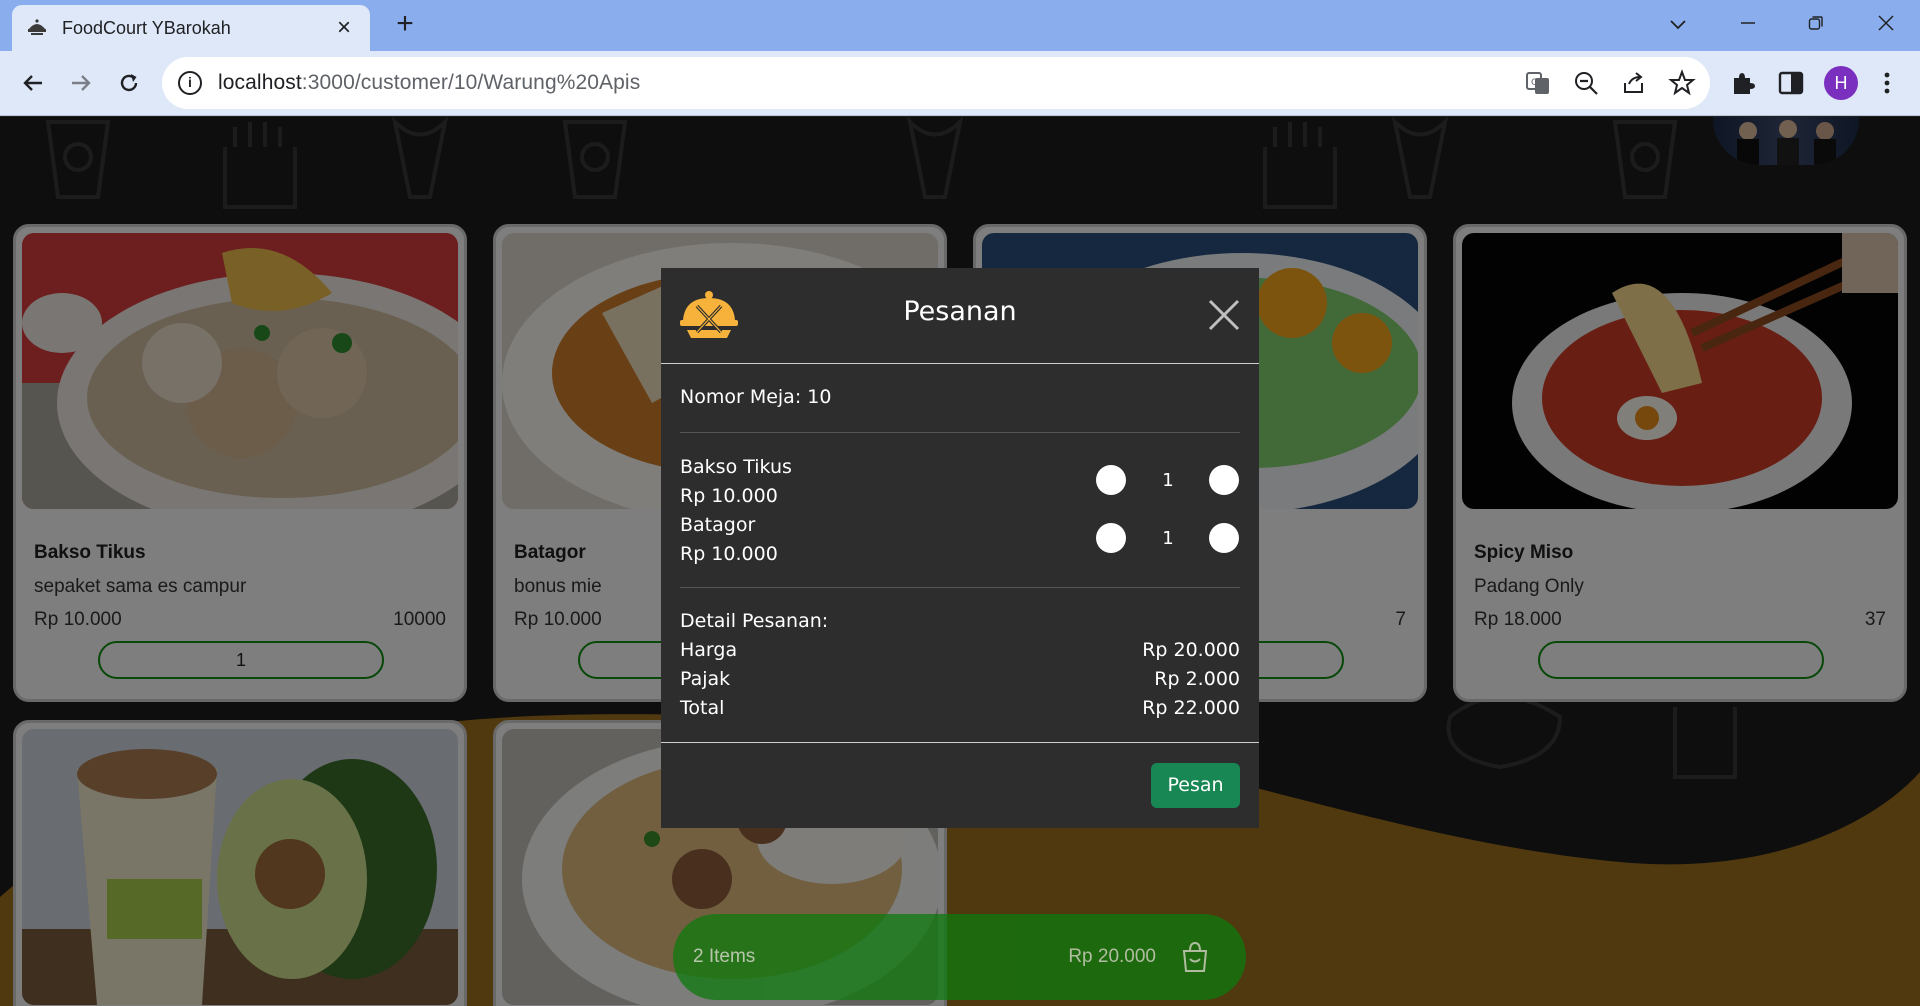  Describe the element at coordinates (1197, 679) in the screenshot. I see `summary-value: Rp 2.000` at that location.